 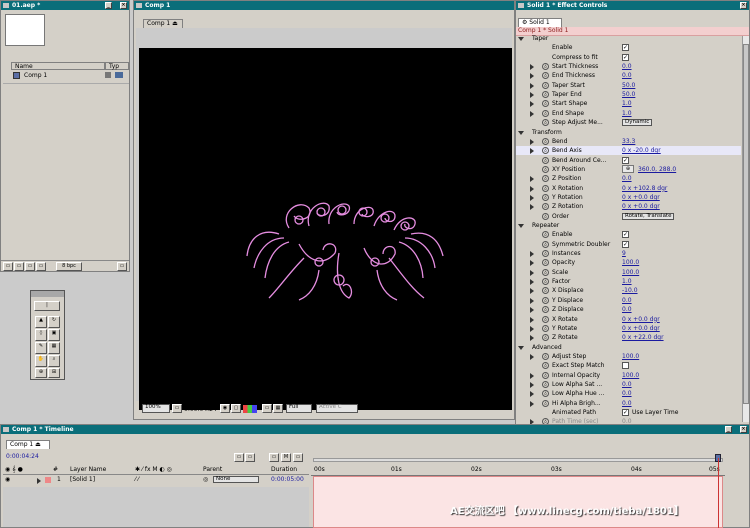 I want to click on delete-button: ▭, so click(x=122, y=266).